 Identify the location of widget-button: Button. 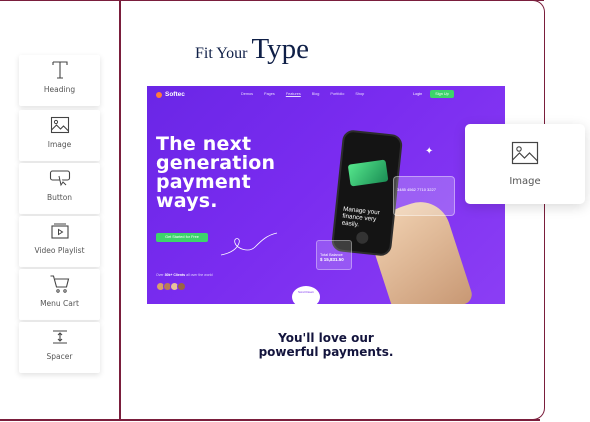
(59, 188).